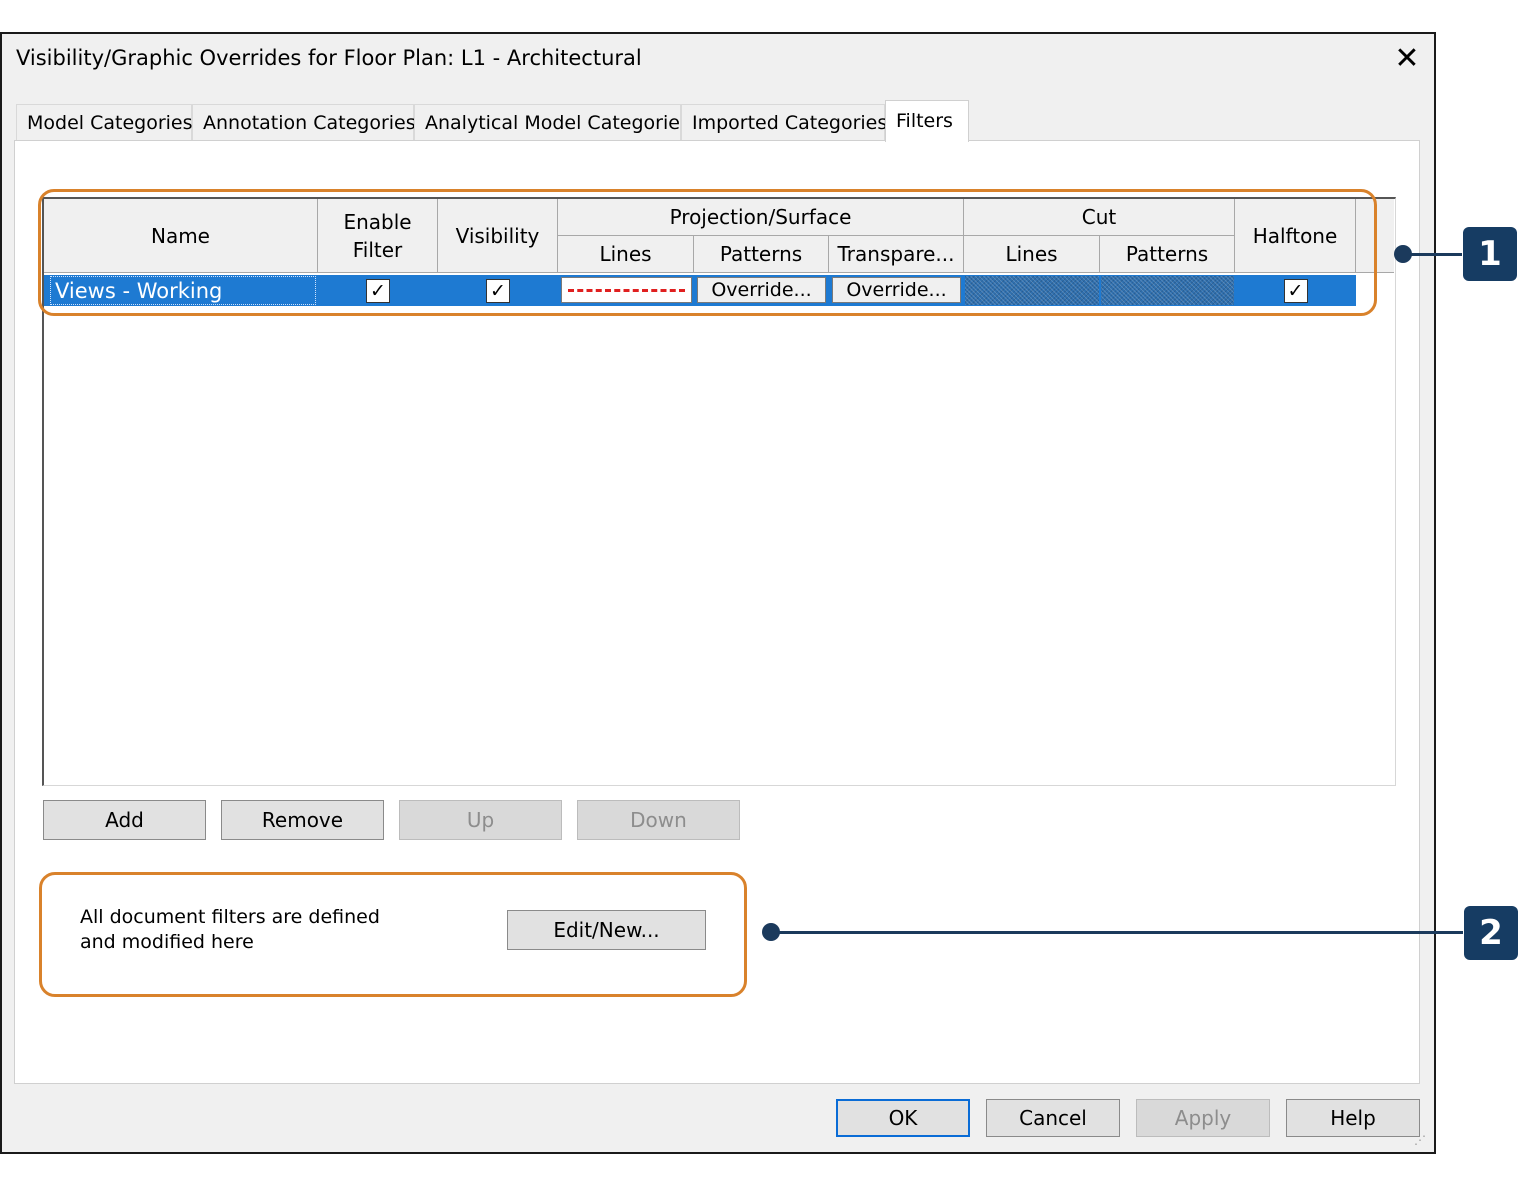 This screenshot has width=1520, height=1186. What do you see at coordinates (480, 820) in the screenshot?
I see `up-button: Up` at bounding box center [480, 820].